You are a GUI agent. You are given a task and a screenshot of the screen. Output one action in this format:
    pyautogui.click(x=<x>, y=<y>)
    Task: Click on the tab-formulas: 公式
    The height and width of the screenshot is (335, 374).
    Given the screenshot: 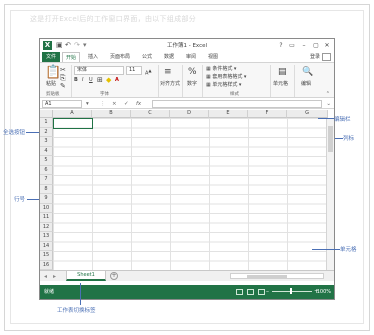 What is the action you would take?
    pyautogui.click(x=147, y=57)
    